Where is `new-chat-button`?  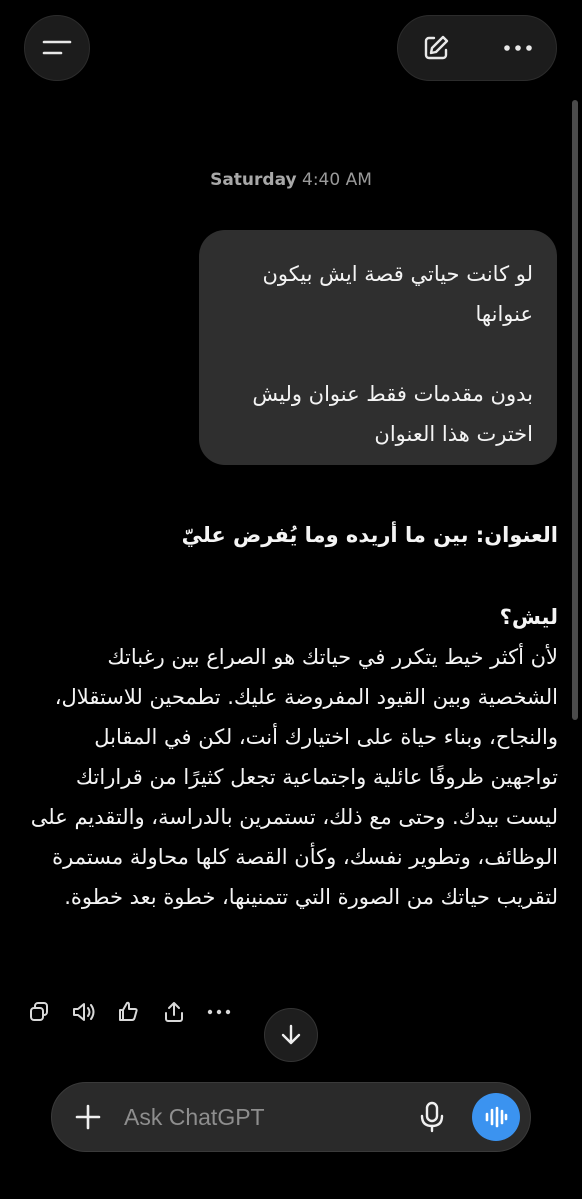 new-chat-button is located at coordinates (436, 48).